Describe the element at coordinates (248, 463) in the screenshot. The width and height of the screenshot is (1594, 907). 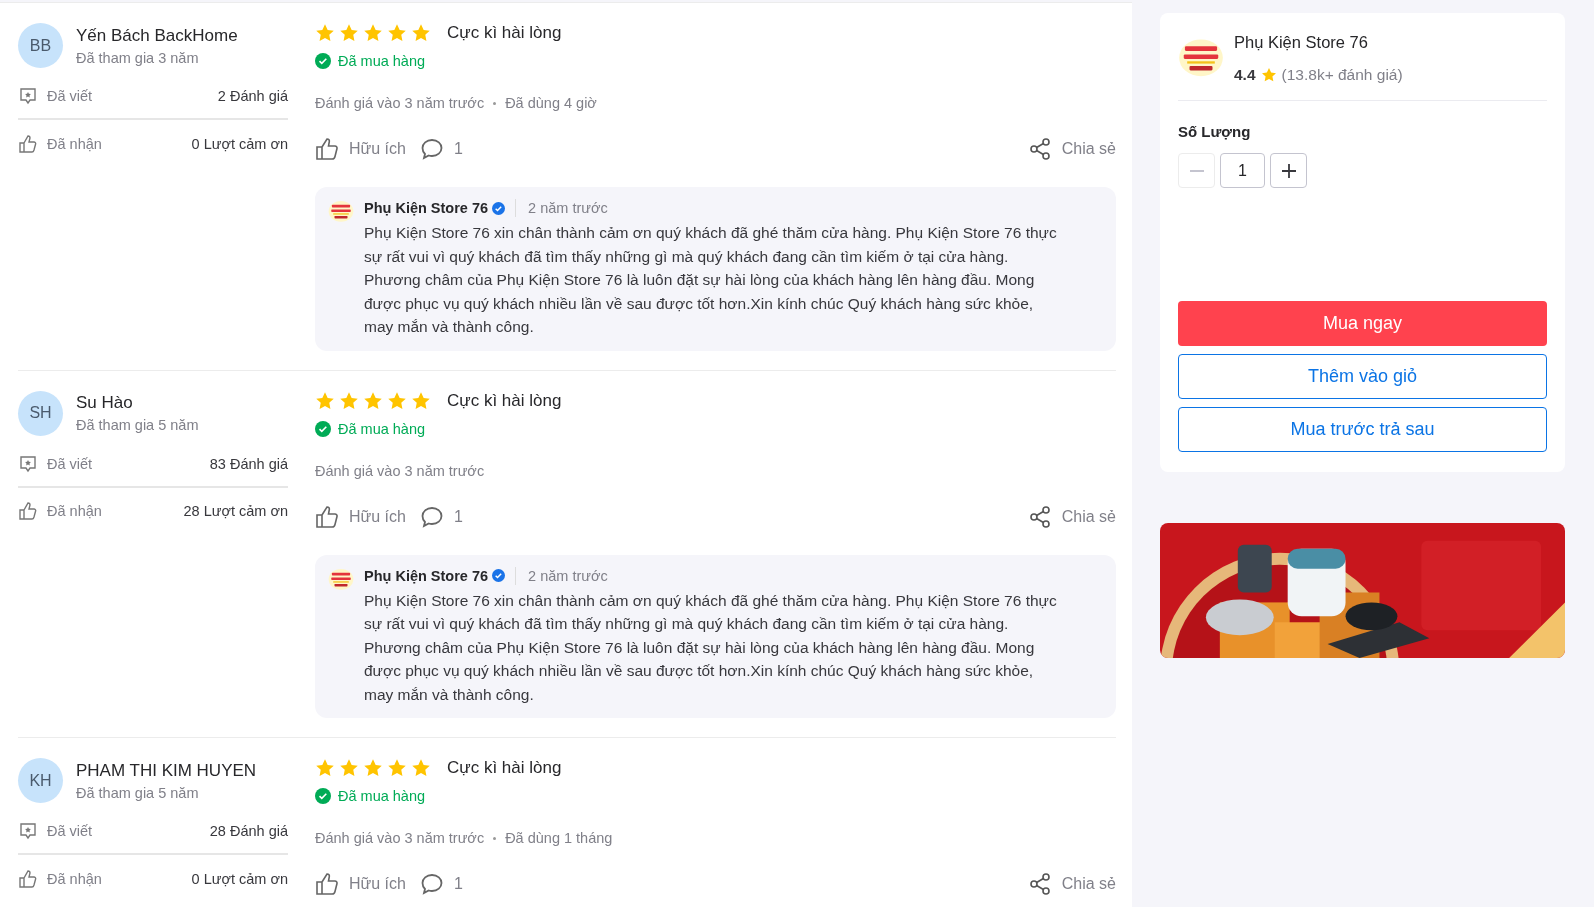
I see `stat-value: 83 Đánh giá` at that location.